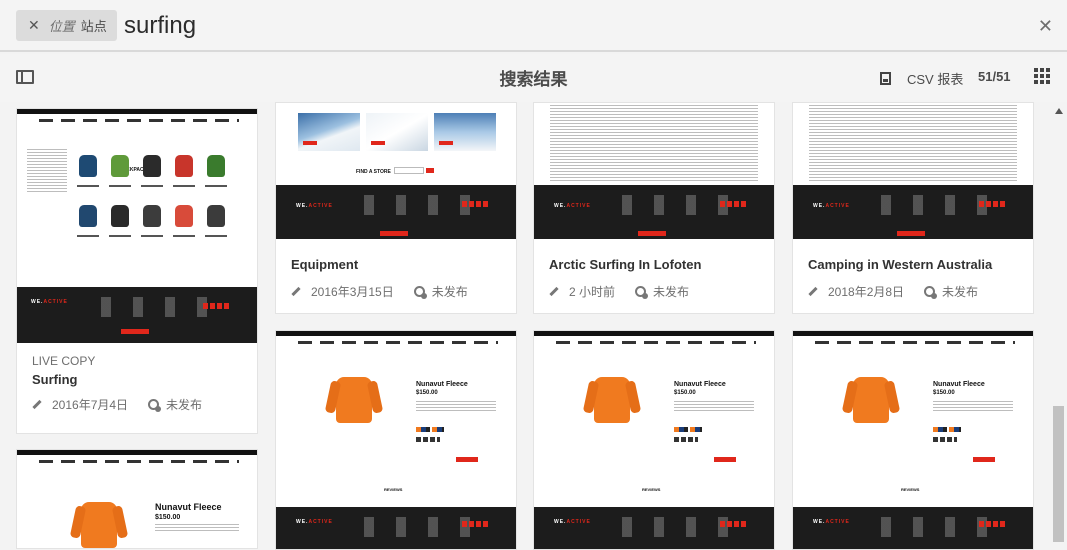 This screenshot has height=550, width=1067. What do you see at coordinates (885, 78) in the screenshot?
I see `report-icon` at bounding box center [885, 78].